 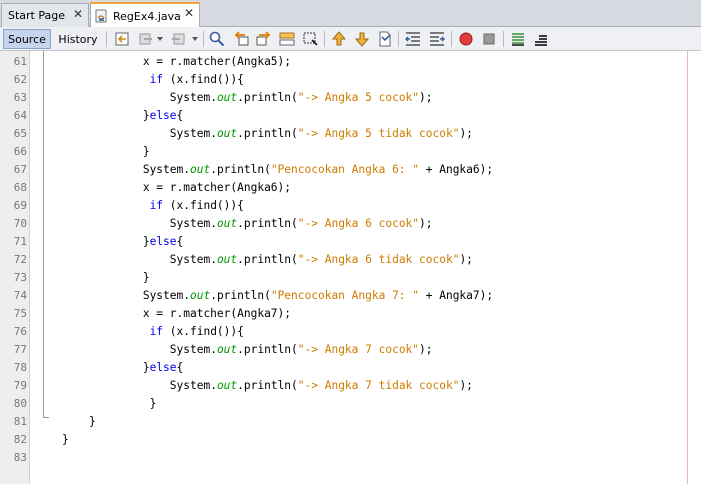 What do you see at coordinates (20, 97) in the screenshot?
I see `line-number: 63` at bounding box center [20, 97].